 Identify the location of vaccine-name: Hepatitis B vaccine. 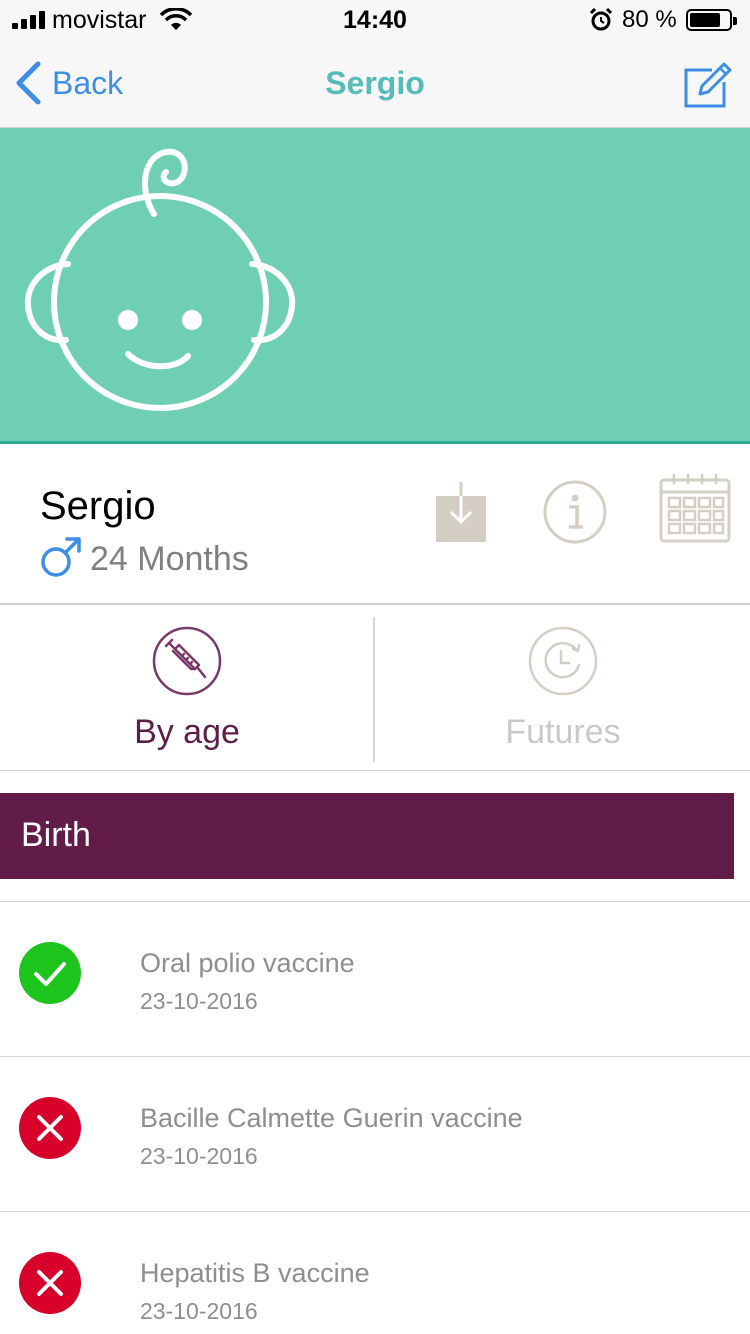
(255, 1273).